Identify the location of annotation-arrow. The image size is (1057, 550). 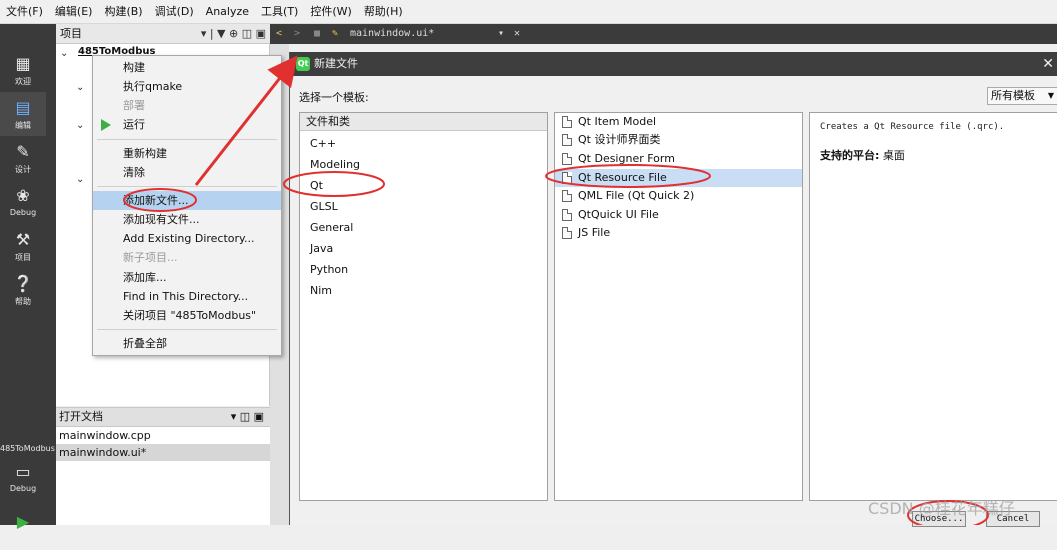
(246, 120).